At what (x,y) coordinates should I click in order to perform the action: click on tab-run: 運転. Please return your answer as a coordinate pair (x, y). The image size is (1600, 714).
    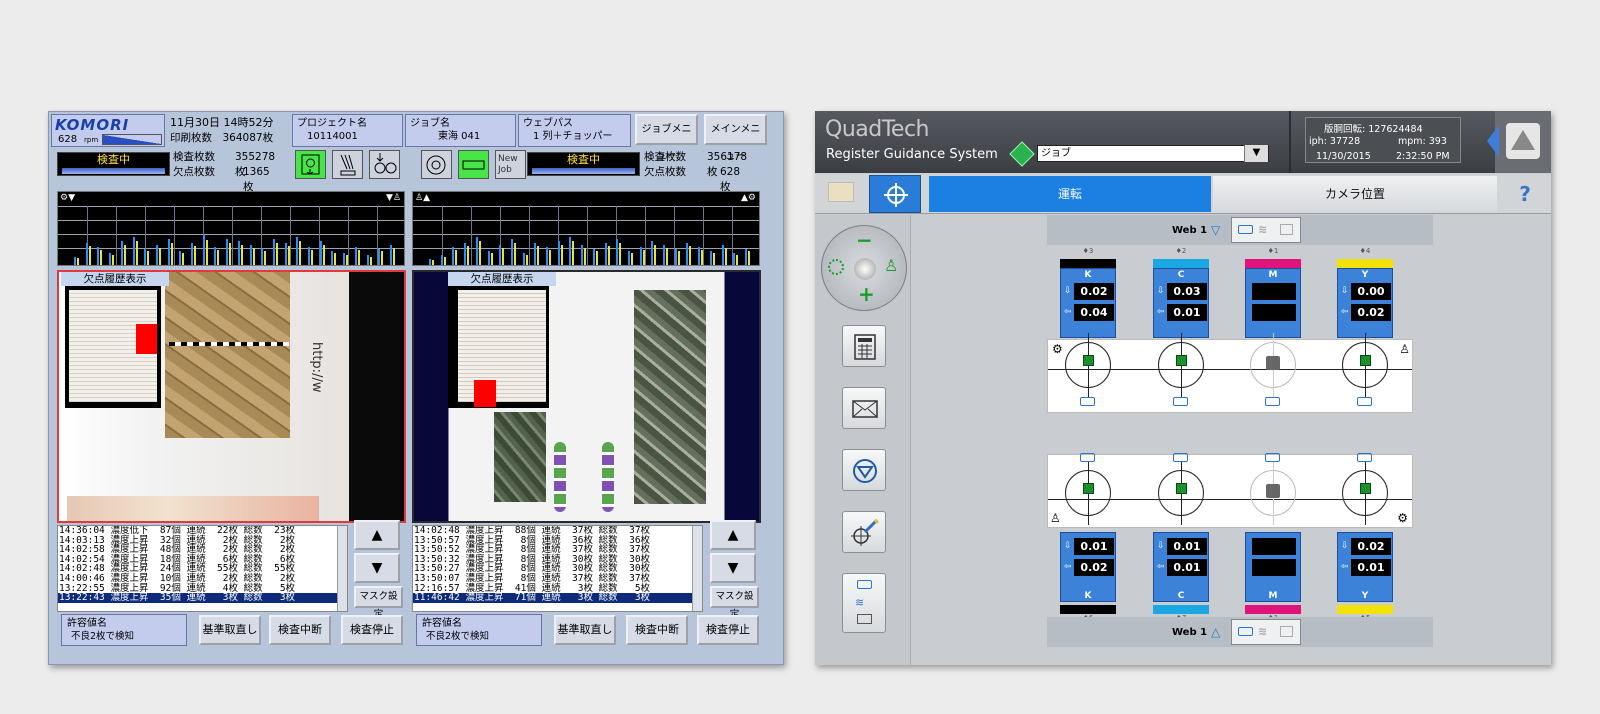
    Looking at the image, I should click on (1070, 194).